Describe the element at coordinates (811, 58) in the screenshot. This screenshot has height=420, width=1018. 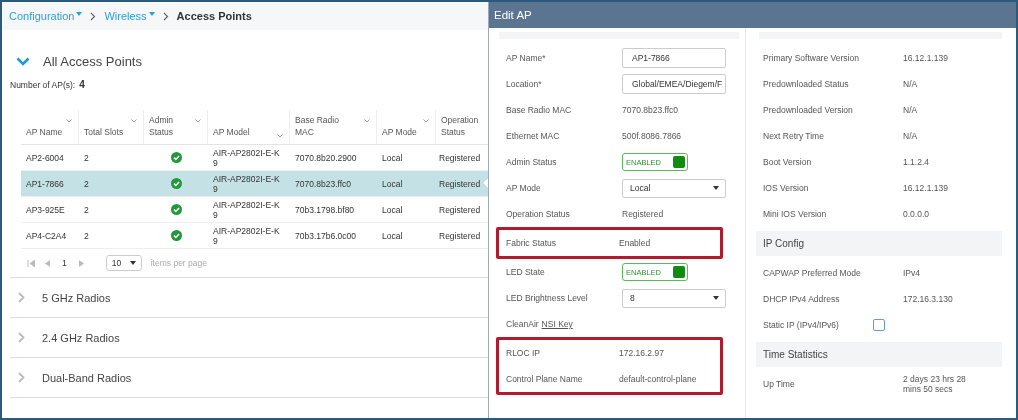
I see `field-label: Primary Software Version` at that location.